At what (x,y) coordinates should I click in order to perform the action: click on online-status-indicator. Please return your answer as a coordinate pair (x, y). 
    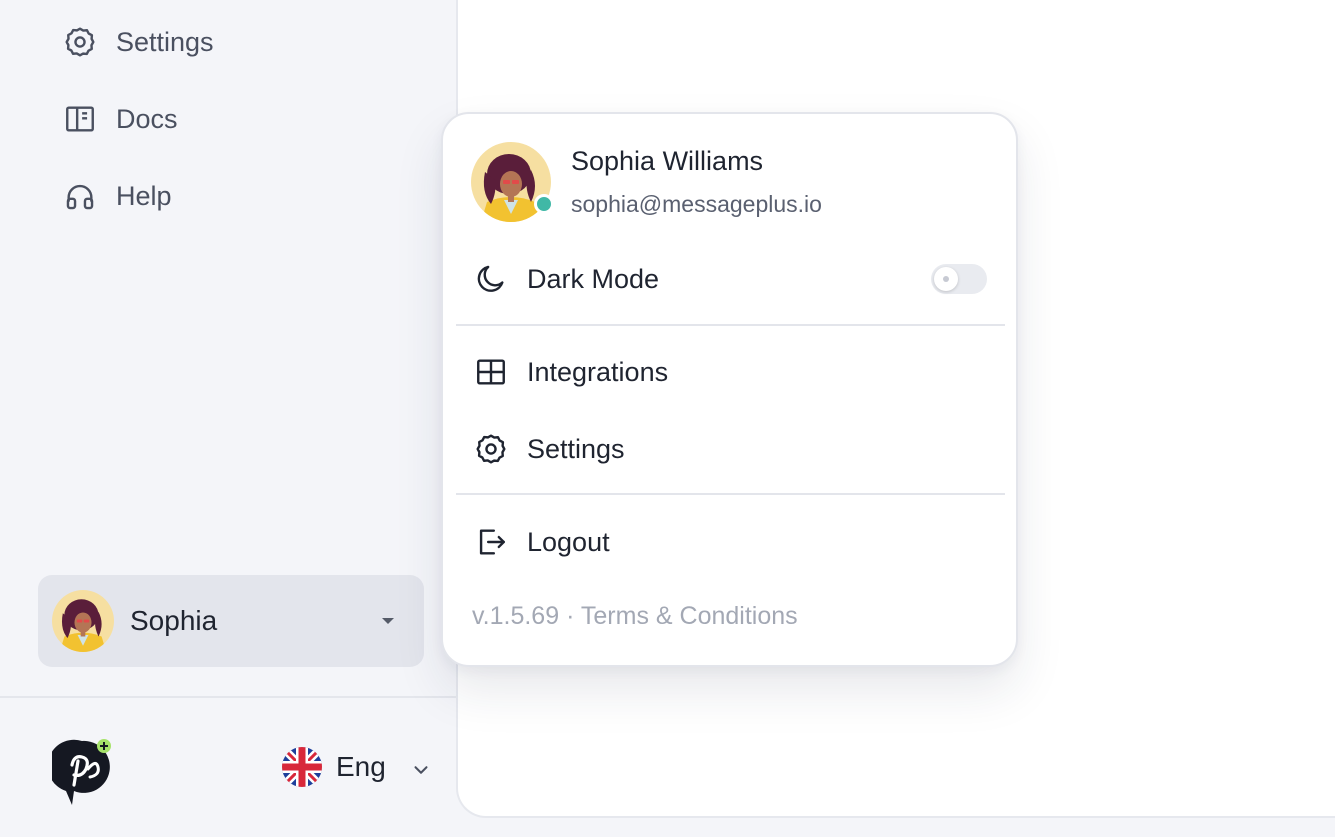
    Looking at the image, I should click on (544, 204).